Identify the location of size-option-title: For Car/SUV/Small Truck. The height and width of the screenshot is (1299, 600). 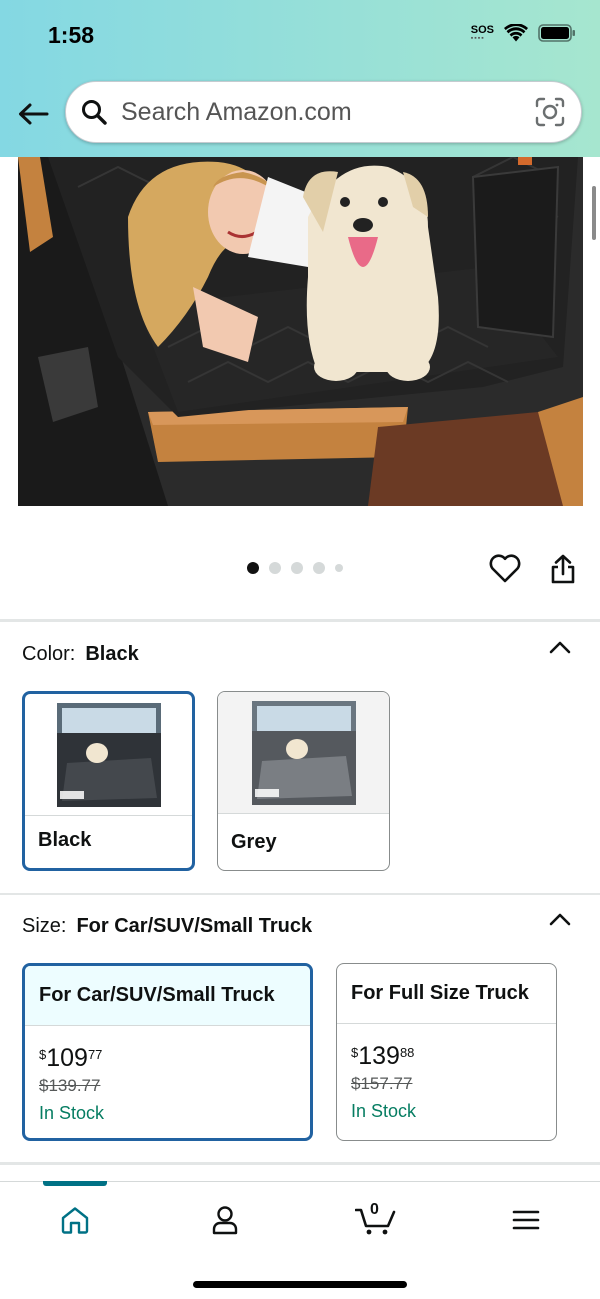
(167, 996).